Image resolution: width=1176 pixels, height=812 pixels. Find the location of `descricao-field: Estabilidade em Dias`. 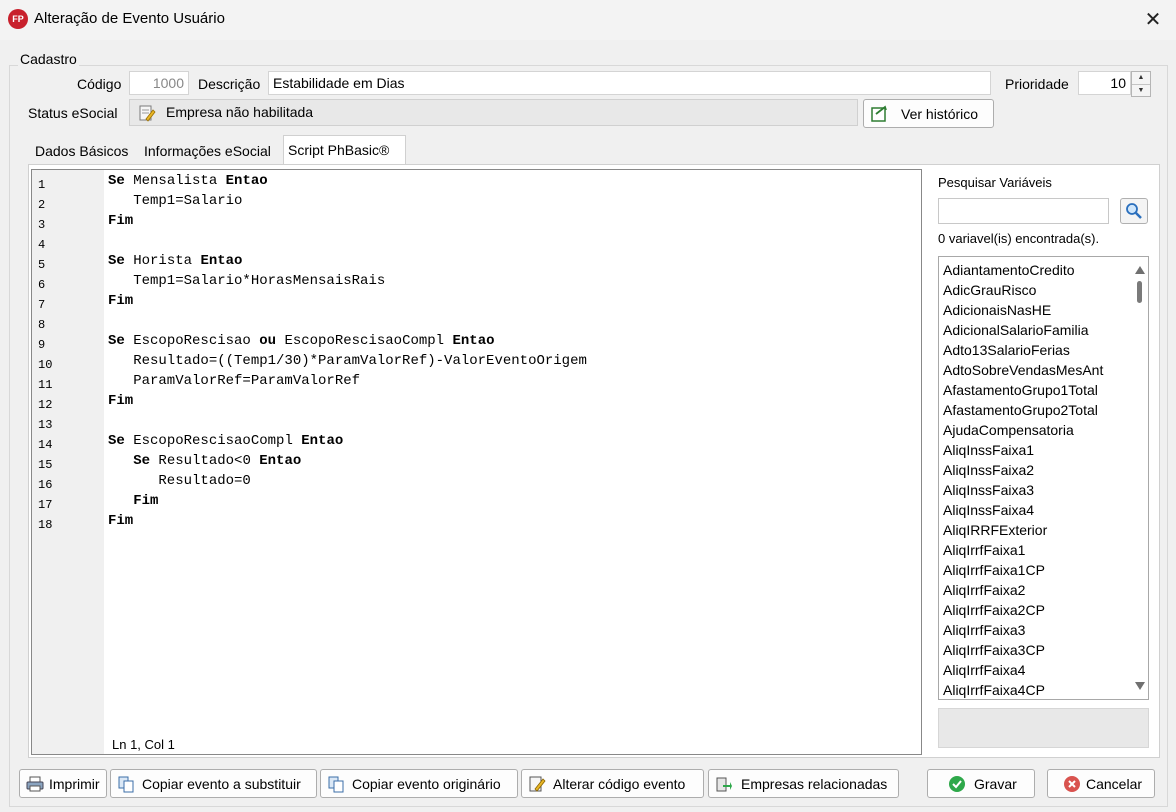

descricao-field: Estabilidade em Dias is located at coordinates (629, 83).